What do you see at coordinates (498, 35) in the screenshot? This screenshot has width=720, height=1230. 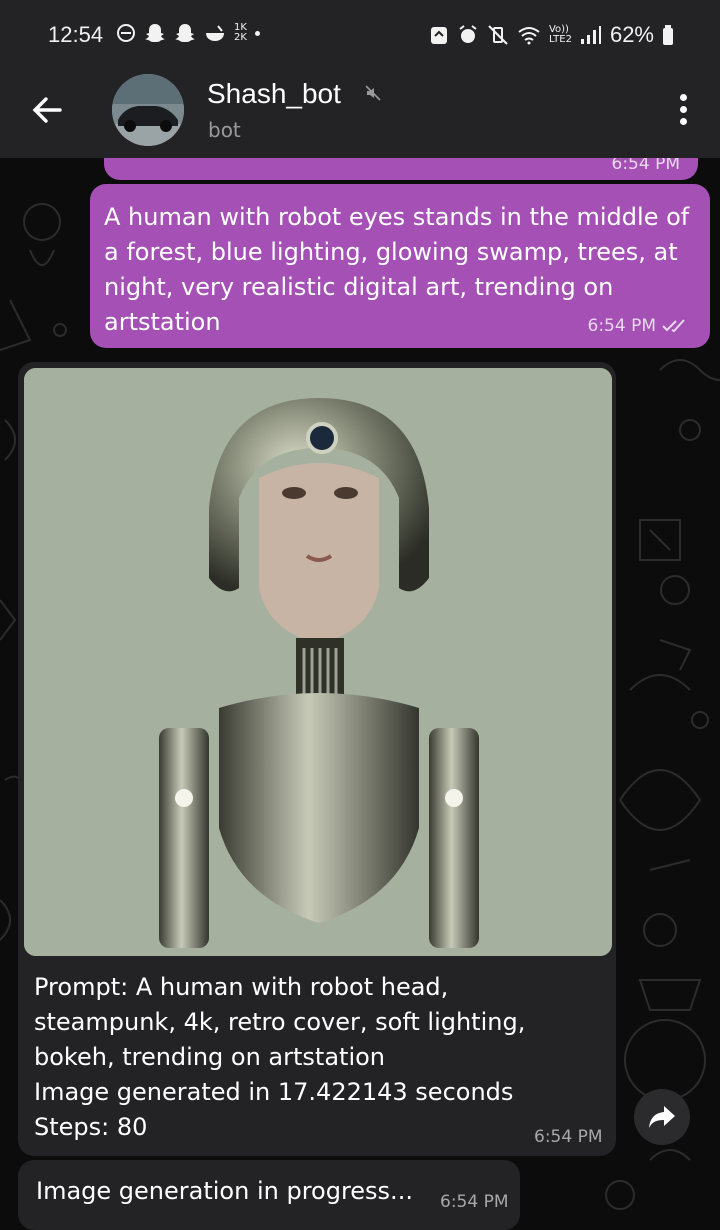 I see `vibrate-mute-icon` at bounding box center [498, 35].